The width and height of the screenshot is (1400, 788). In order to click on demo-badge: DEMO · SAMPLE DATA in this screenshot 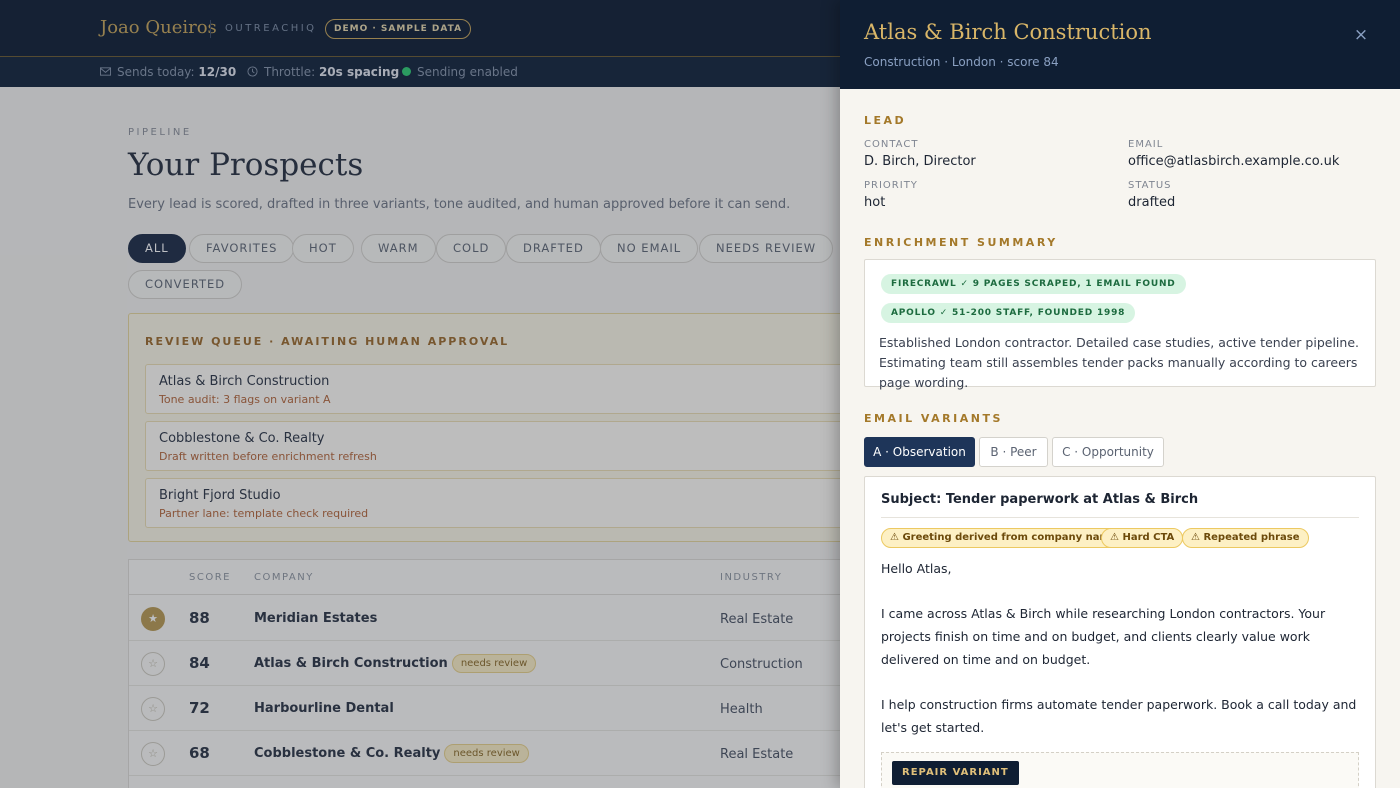, I will do `click(398, 29)`.